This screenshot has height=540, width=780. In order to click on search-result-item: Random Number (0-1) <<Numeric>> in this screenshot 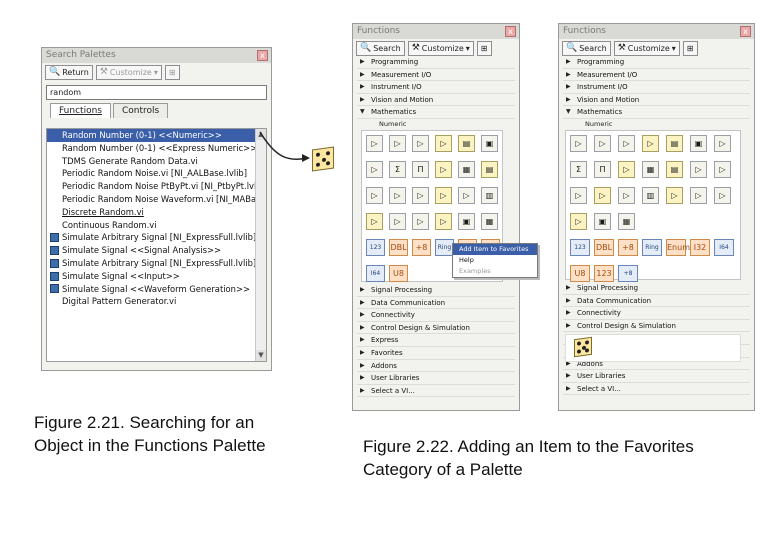, I will do `click(156, 135)`.